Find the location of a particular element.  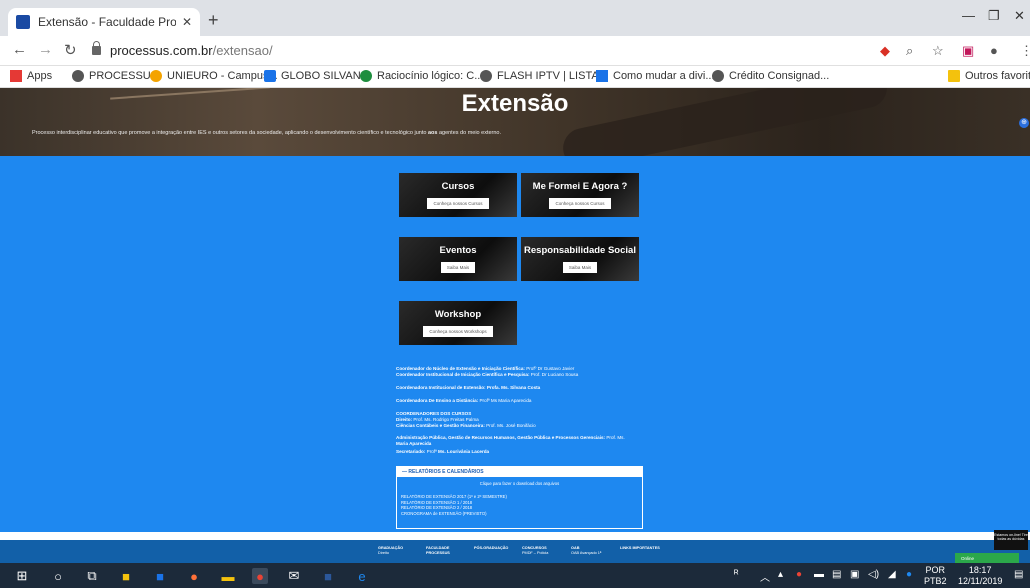

card-title: Responsabilidade Social is located at coordinates (580, 250).